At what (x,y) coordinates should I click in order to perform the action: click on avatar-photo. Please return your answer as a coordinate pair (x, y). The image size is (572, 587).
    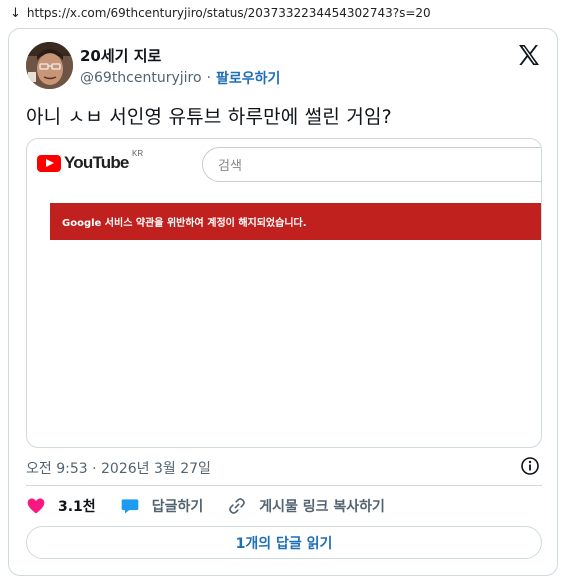
    Looking at the image, I should click on (49, 65).